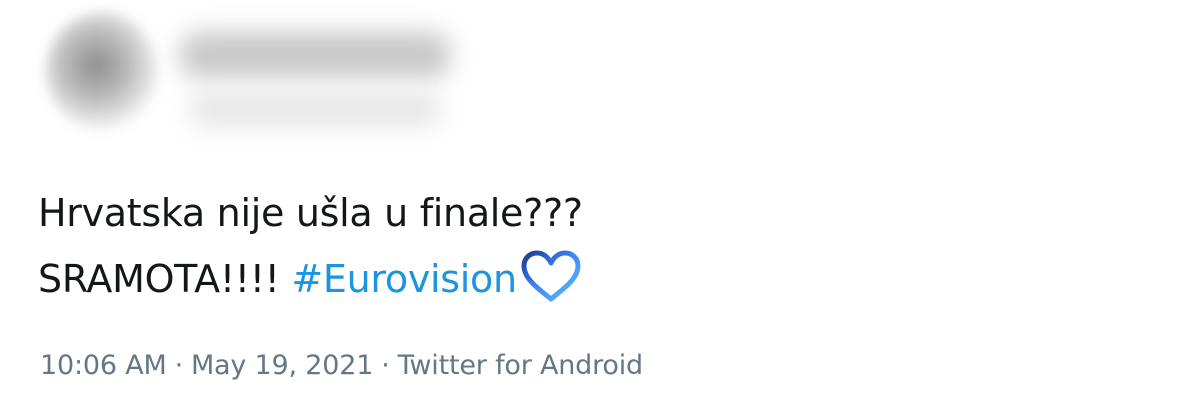 The width and height of the screenshot is (1200, 418). What do you see at coordinates (551, 276) in the screenshot?
I see `eurovision-heart-icon` at bounding box center [551, 276].